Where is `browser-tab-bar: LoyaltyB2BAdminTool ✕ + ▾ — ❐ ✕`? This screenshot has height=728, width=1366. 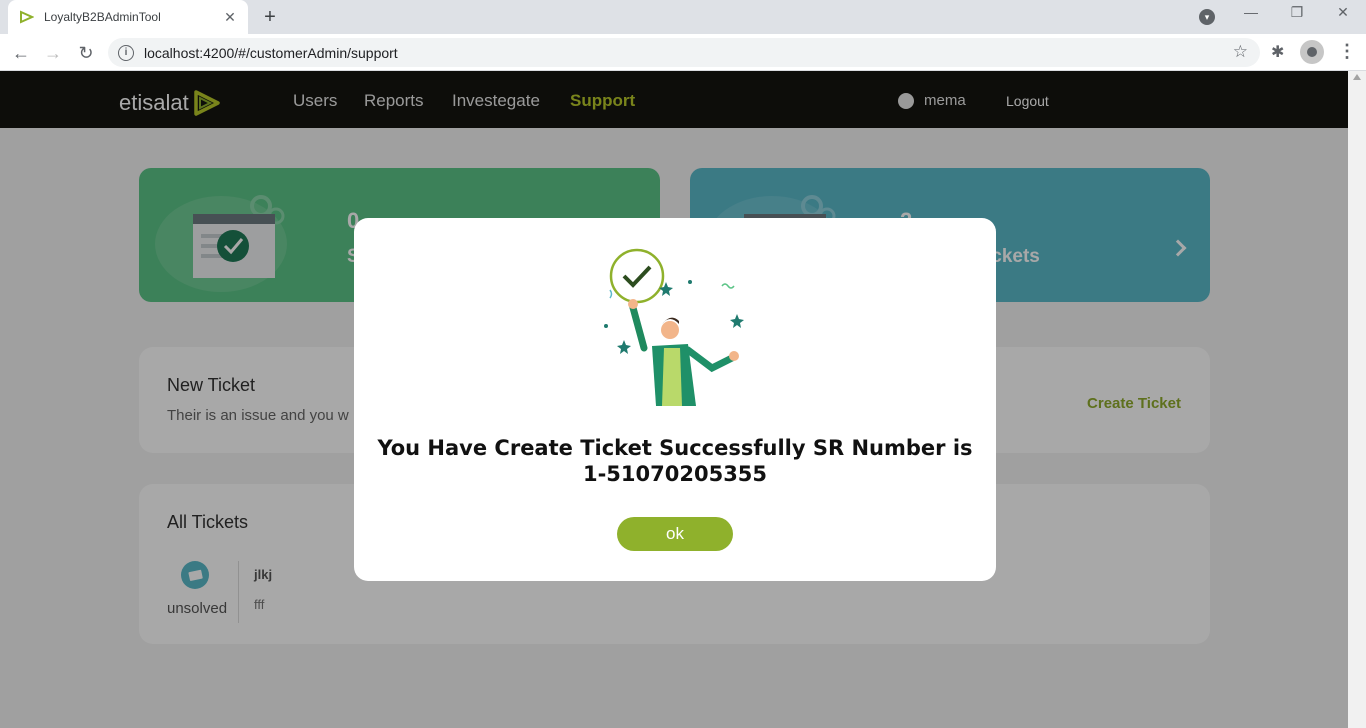
browser-tab-bar: LoyaltyB2BAdminTool ✕ + ▾ — ❐ ✕ is located at coordinates (683, 17).